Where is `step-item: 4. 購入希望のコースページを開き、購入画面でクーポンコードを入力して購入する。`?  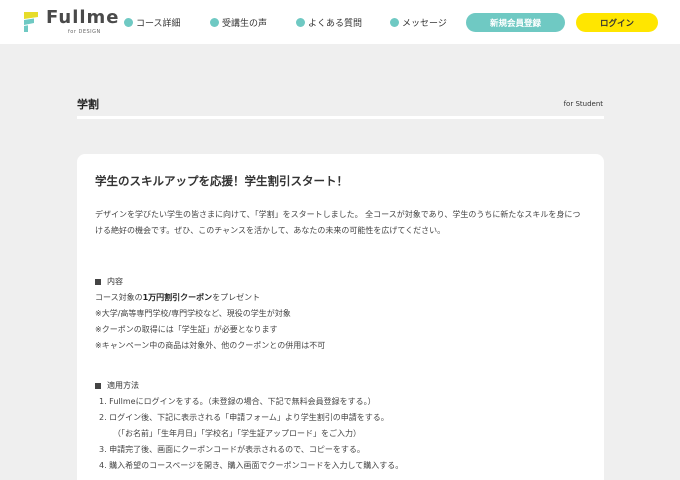 step-item: 4. 購入希望のコースページを開き、購入画面でクーポンコードを入力して購入する。 is located at coordinates (251, 465).